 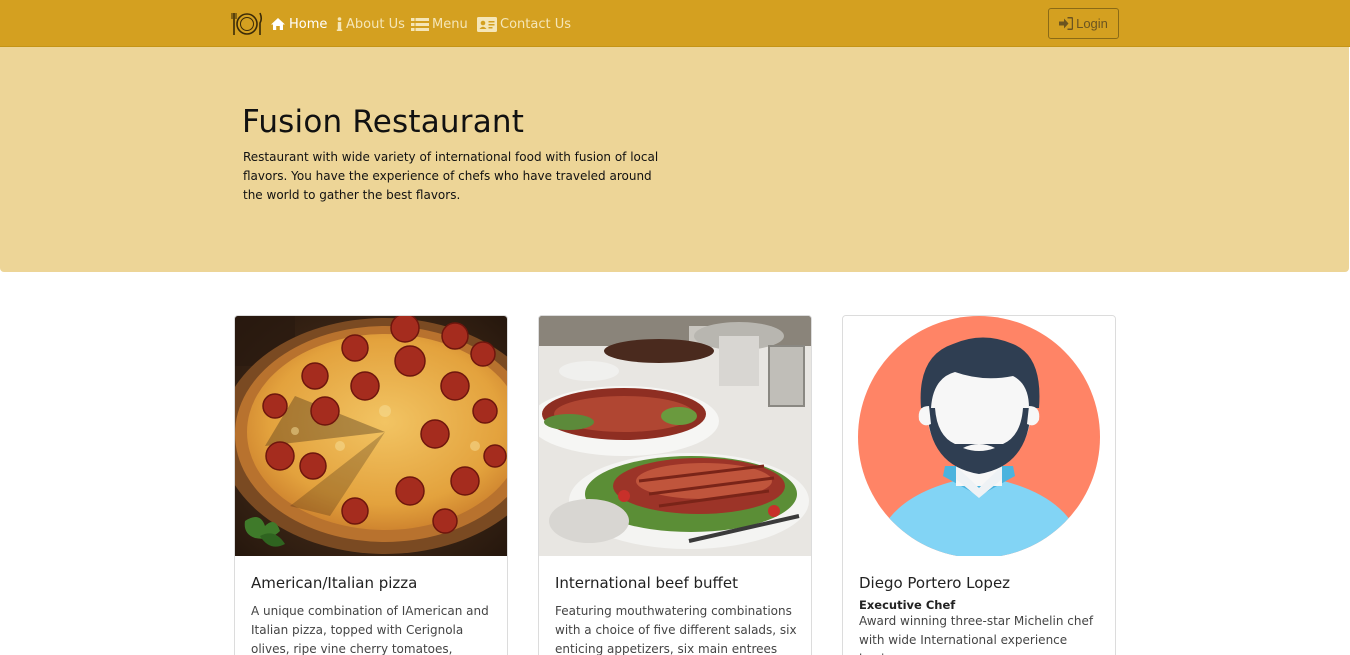 What do you see at coordinates (935, 583) in the screenshot?
I see `card-title: Diego Portero Lopez` at bounding box center [935, 583].